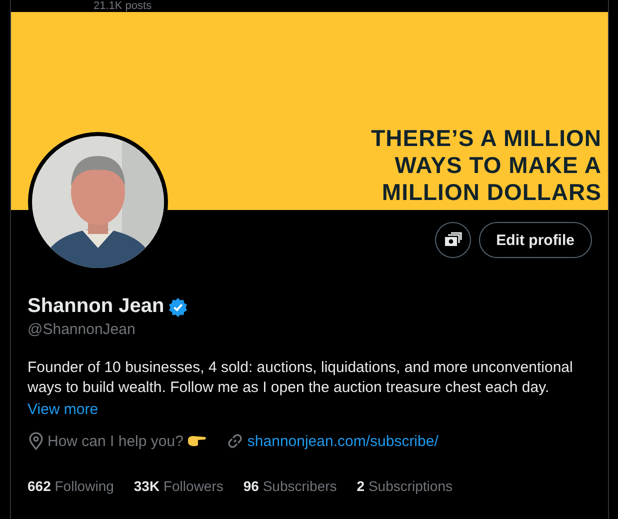 The width and height of the screenshot is (618, 519). Describe the element at coordinates (235, 441) in the screenshot. I see `link-icon` at that location.